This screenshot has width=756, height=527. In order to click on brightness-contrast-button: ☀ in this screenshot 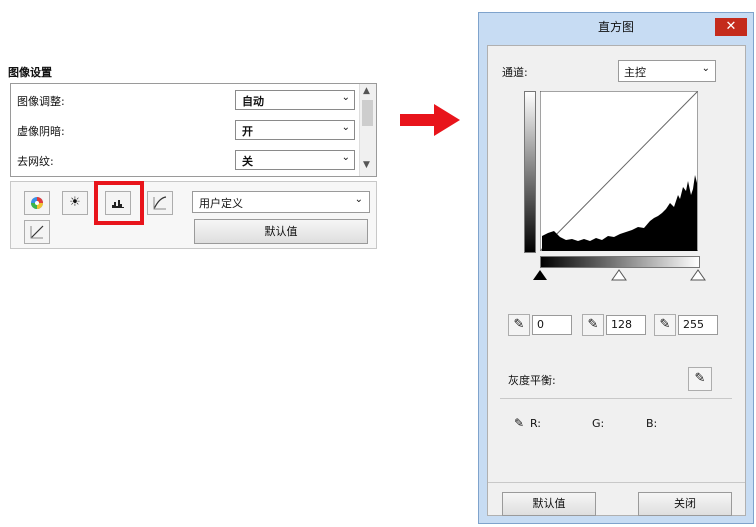, I will do `click(75, 203)`.